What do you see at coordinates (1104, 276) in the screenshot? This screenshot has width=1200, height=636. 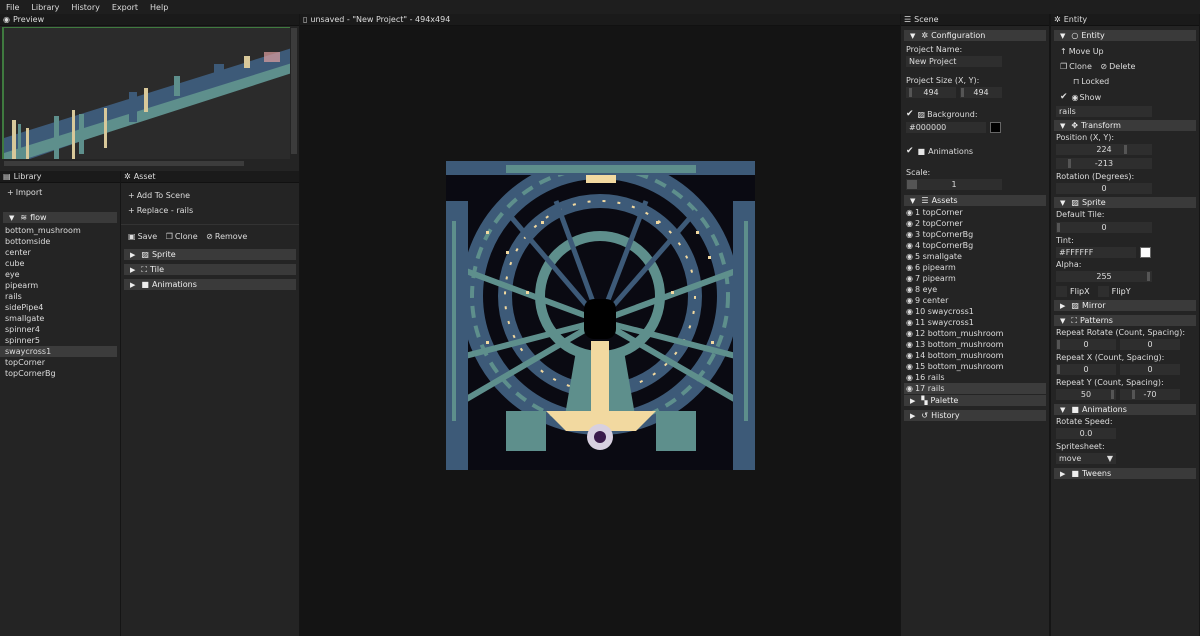 I see `alpha-slider: 255` at bounding box center [1104, 276].